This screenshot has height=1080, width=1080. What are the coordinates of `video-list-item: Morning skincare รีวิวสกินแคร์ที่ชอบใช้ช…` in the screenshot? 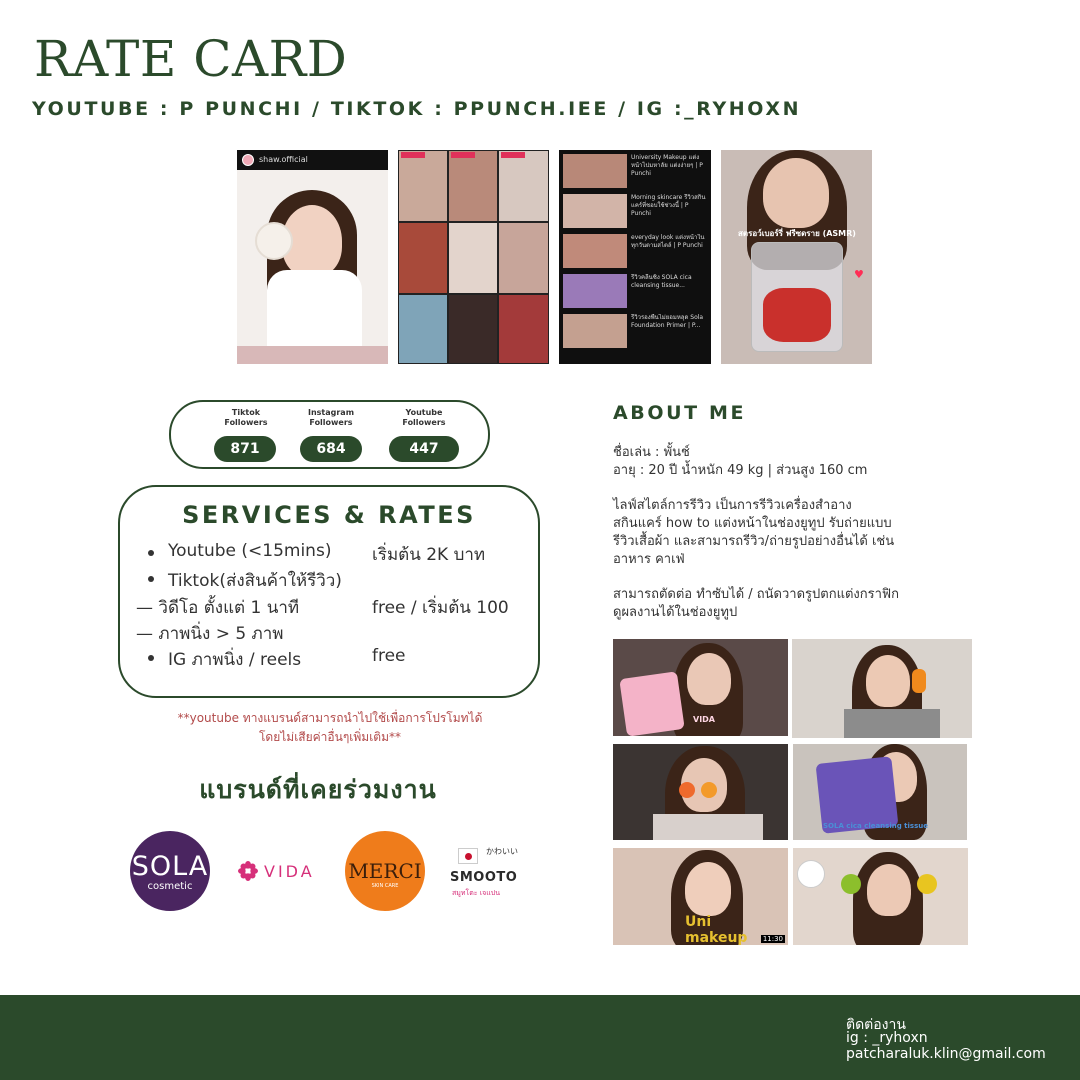 It's located at (635, 212).